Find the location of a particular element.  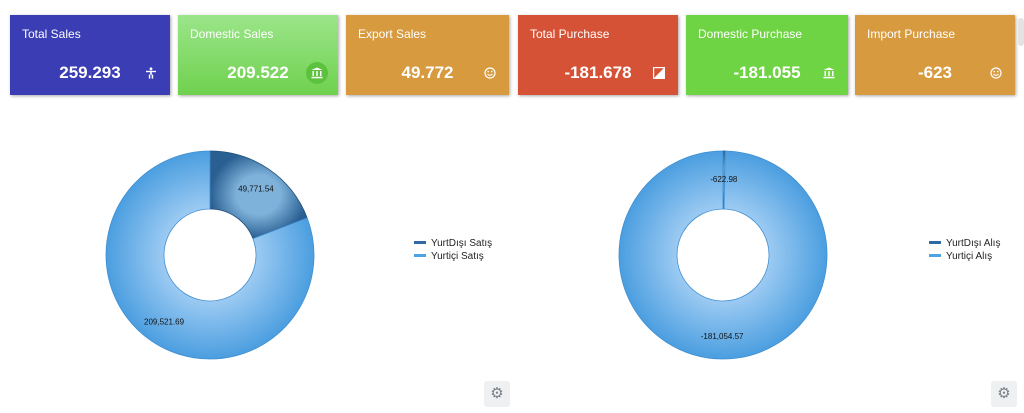

data-label: -181,054.57 is located at coordinates (722, 336).